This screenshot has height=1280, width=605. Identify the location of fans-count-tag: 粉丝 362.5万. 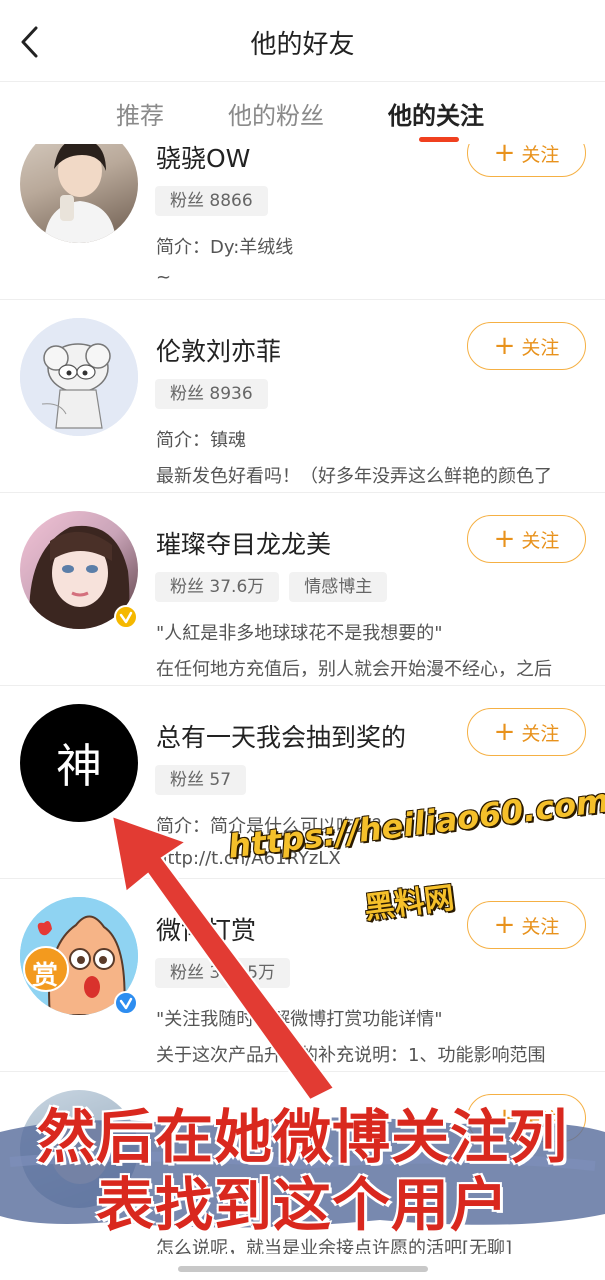
(223, 973).